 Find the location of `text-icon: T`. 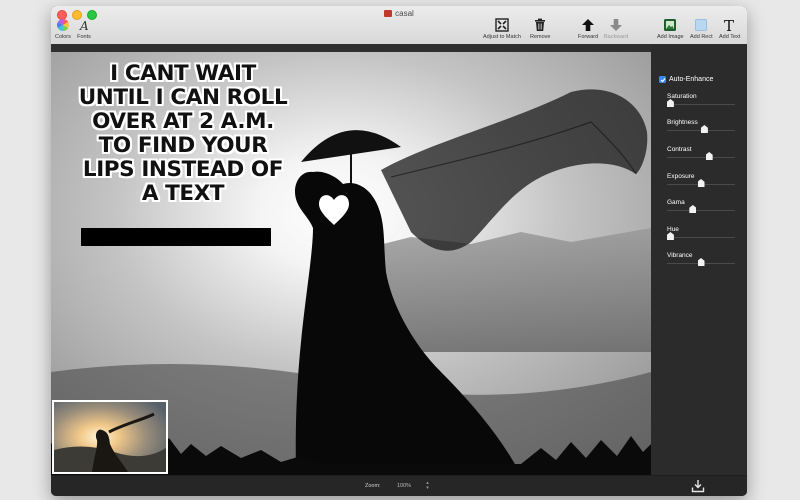

text-icon: T is located at coordinates (729, 25).